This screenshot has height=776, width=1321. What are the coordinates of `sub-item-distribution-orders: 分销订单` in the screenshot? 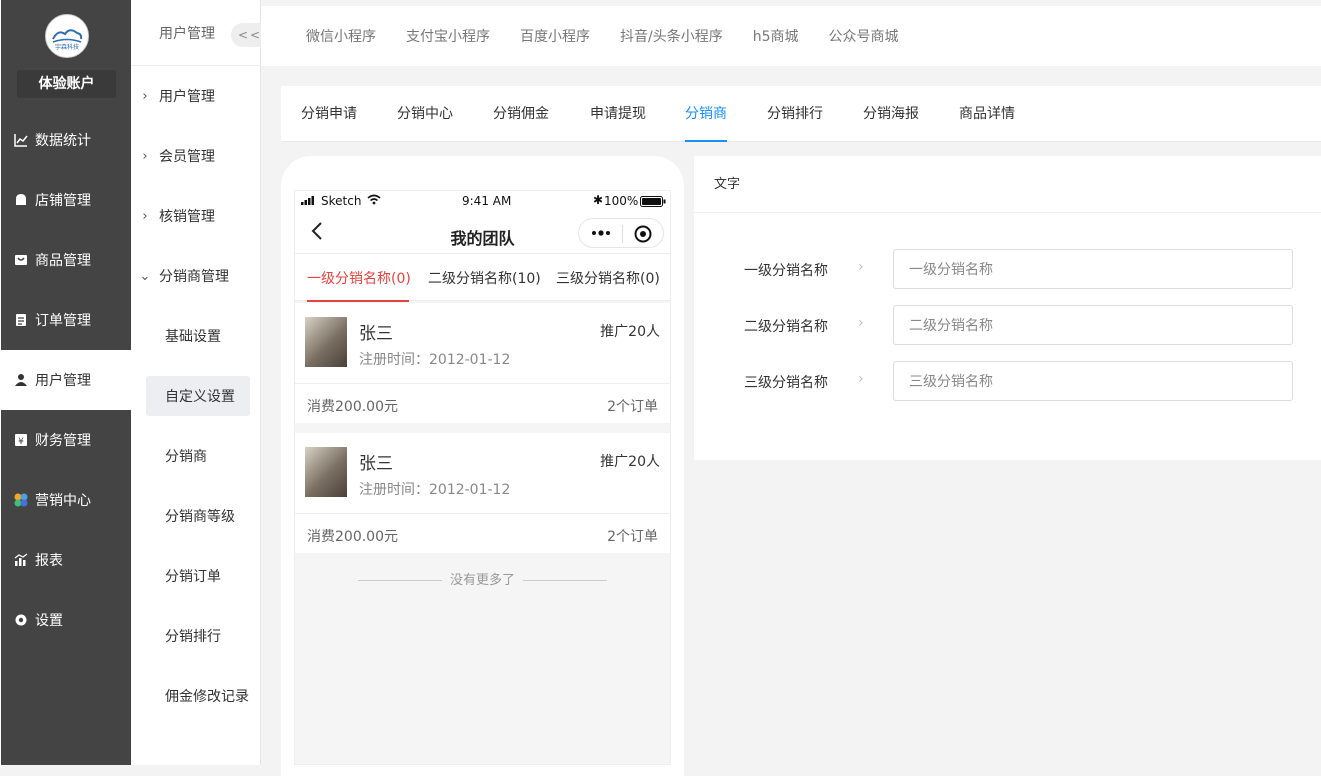 It's located at (198, 576).